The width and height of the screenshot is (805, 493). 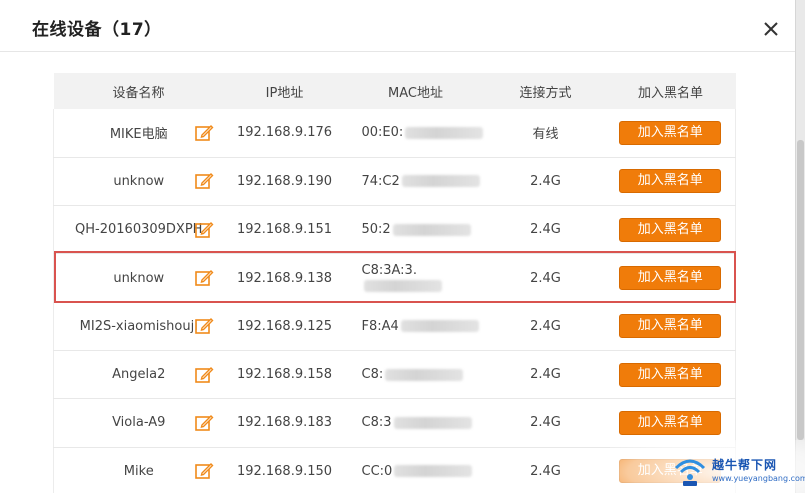 I want to click on mac-address-cell: 50:2, so click(x=415, y=230).